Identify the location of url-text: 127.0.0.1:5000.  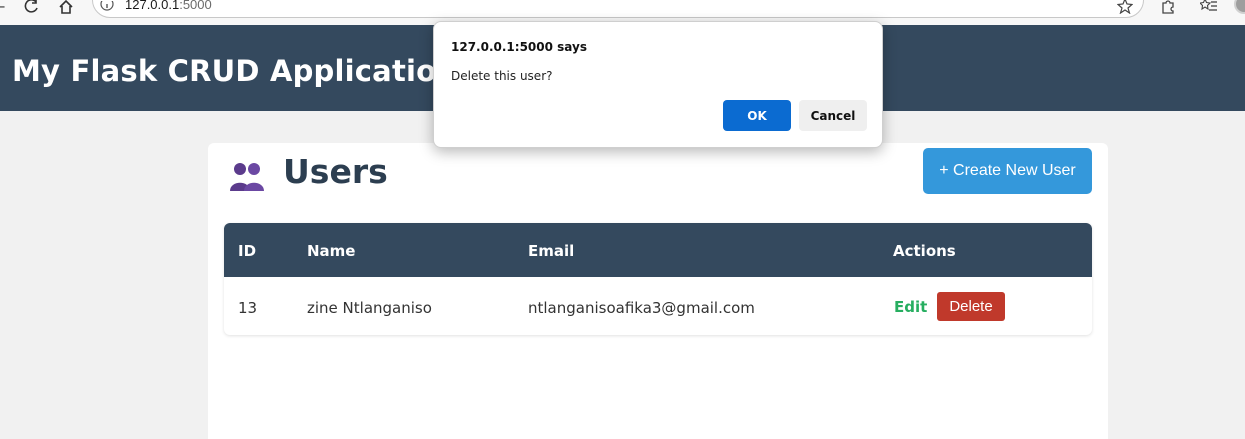
(168, 6).